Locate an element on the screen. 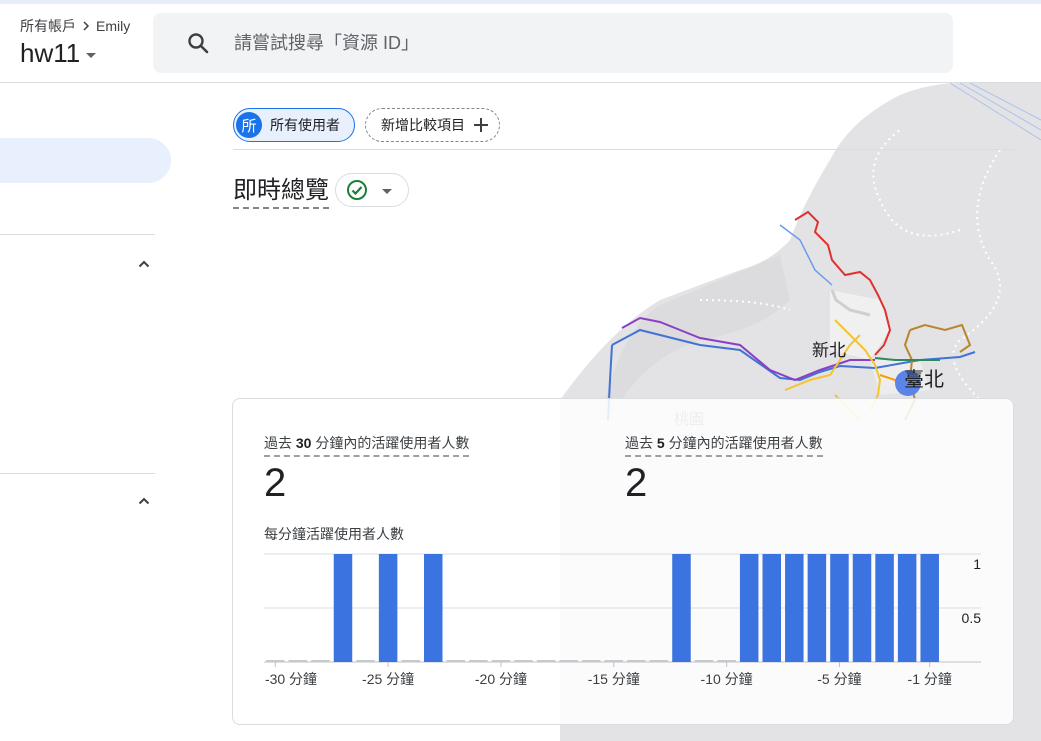 The image size is (1041, 741). chart-title: 每分鐘活躍使用者人數 is located at coordinates (334, 534).